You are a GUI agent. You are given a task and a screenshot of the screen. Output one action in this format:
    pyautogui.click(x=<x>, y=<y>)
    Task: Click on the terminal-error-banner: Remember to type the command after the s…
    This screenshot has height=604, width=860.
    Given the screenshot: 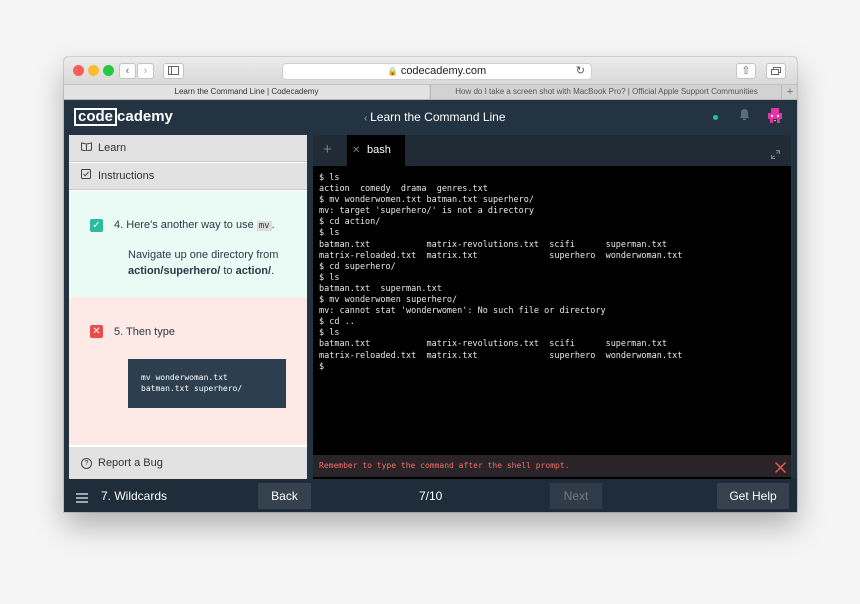 What is the action you would take?
    pyautogui.click(x=552, y=466)
    